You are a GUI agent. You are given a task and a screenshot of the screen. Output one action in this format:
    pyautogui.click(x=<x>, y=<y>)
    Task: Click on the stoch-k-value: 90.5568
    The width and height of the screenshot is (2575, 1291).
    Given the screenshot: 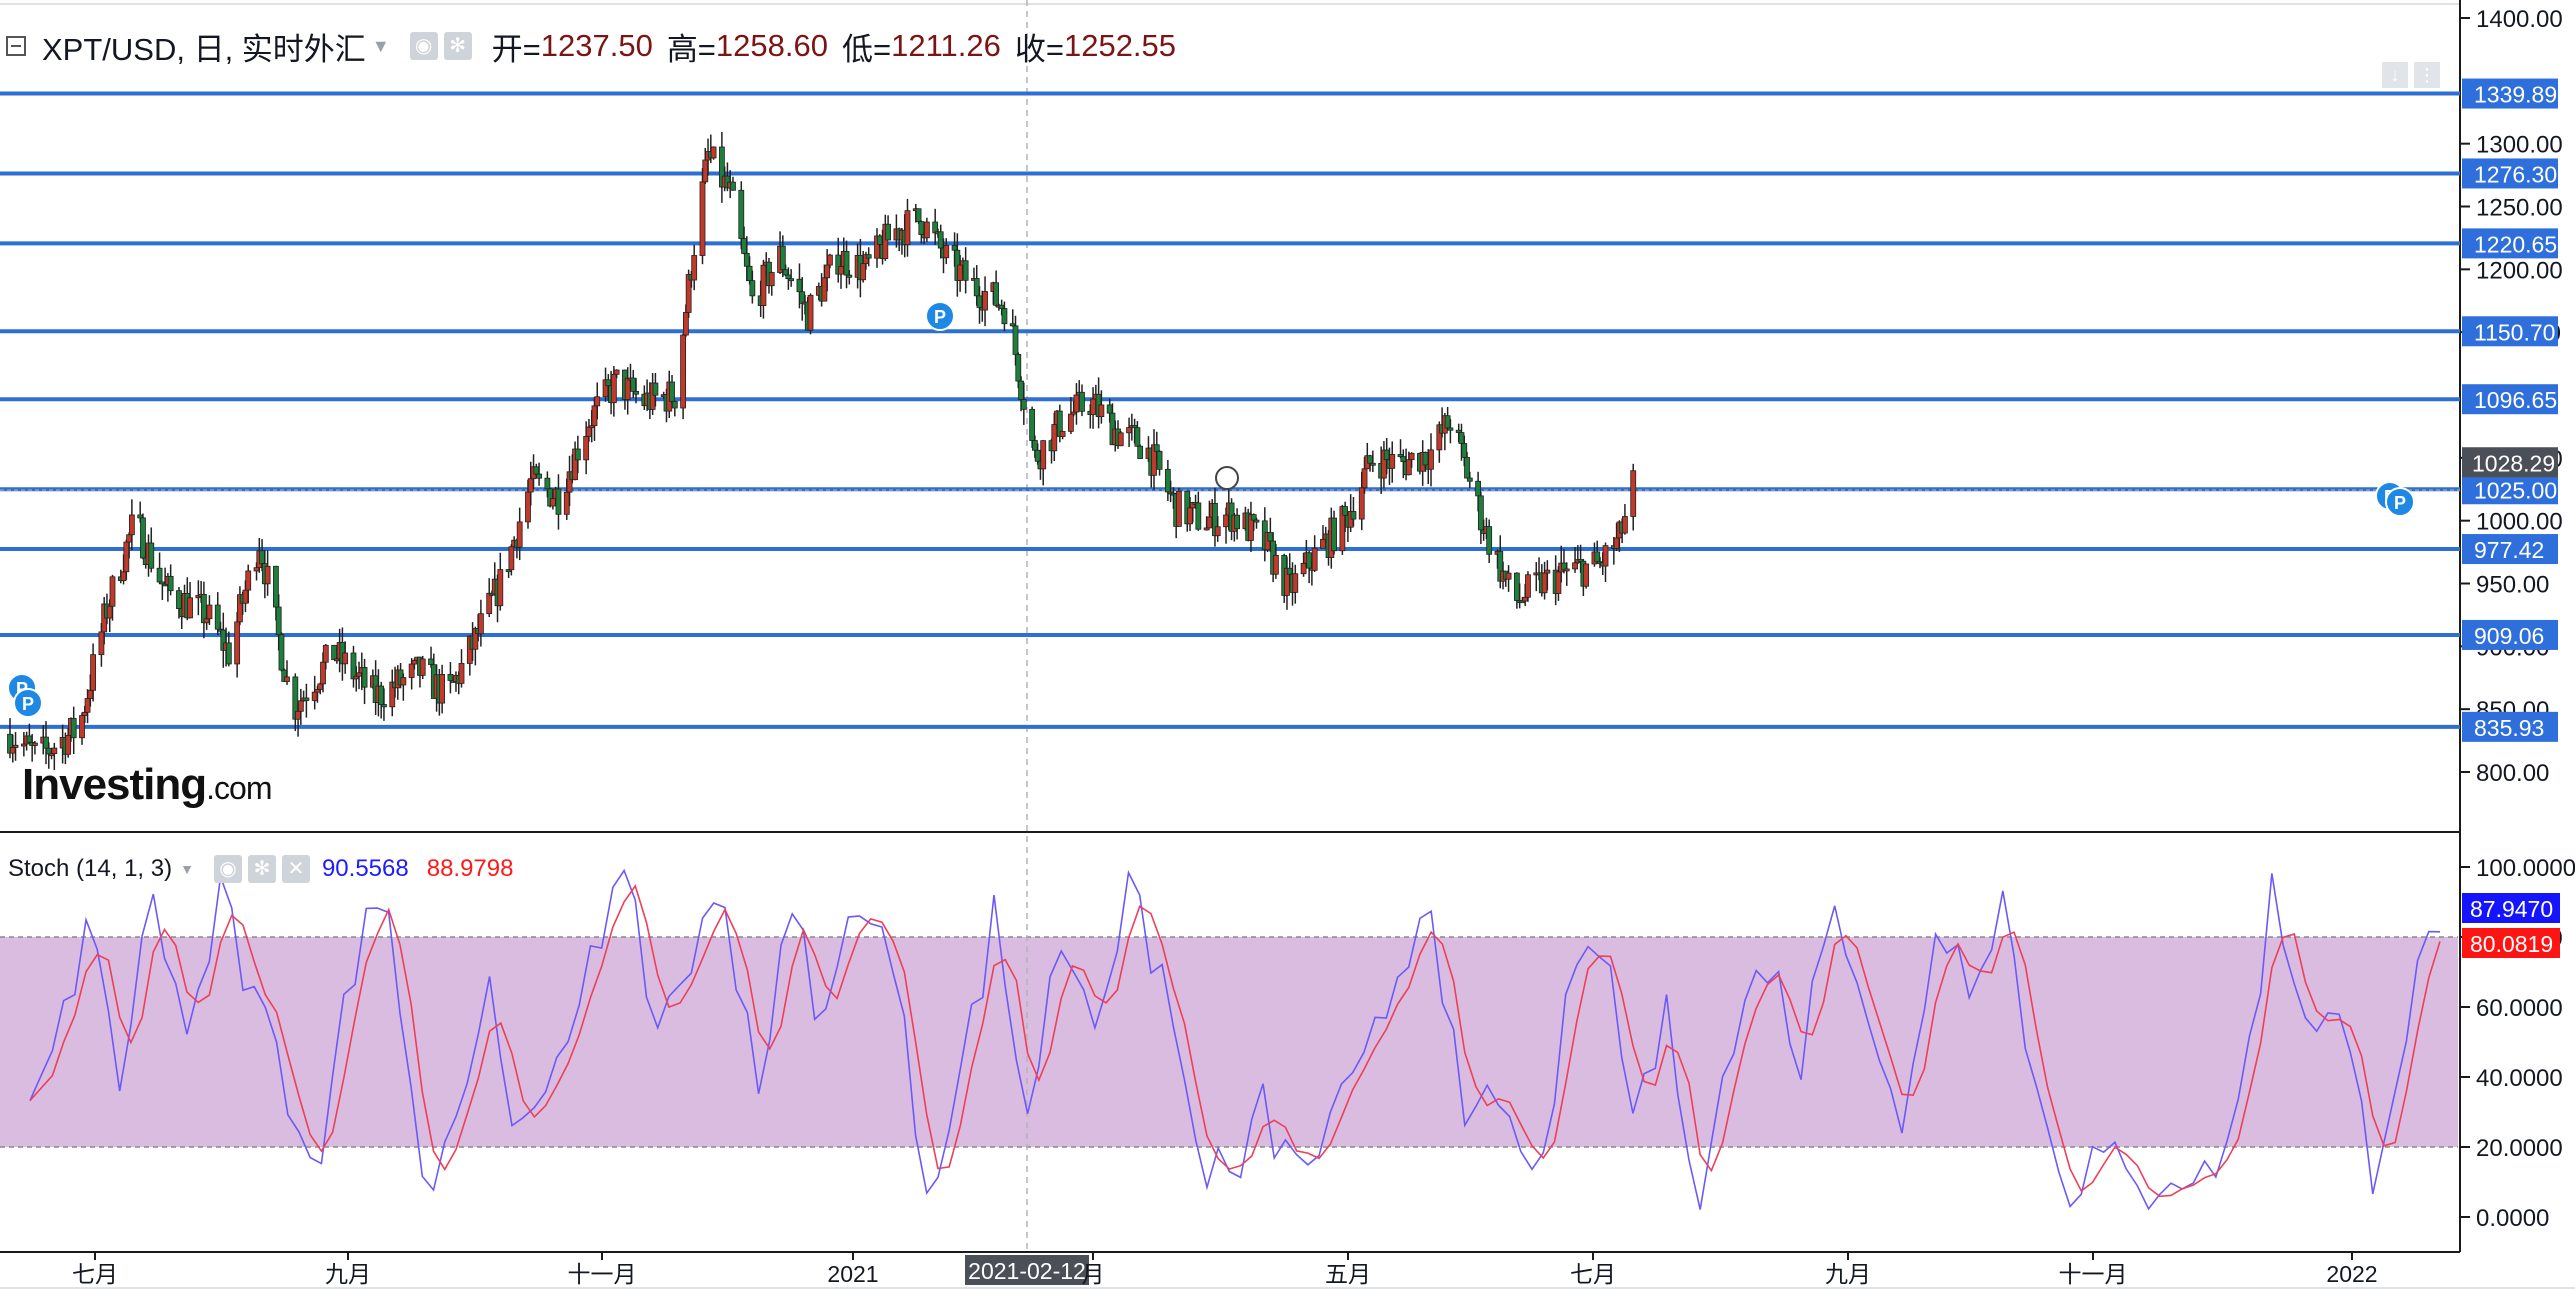 What is the action you would take?
    pyautogui.click(x=365, y=868)
    